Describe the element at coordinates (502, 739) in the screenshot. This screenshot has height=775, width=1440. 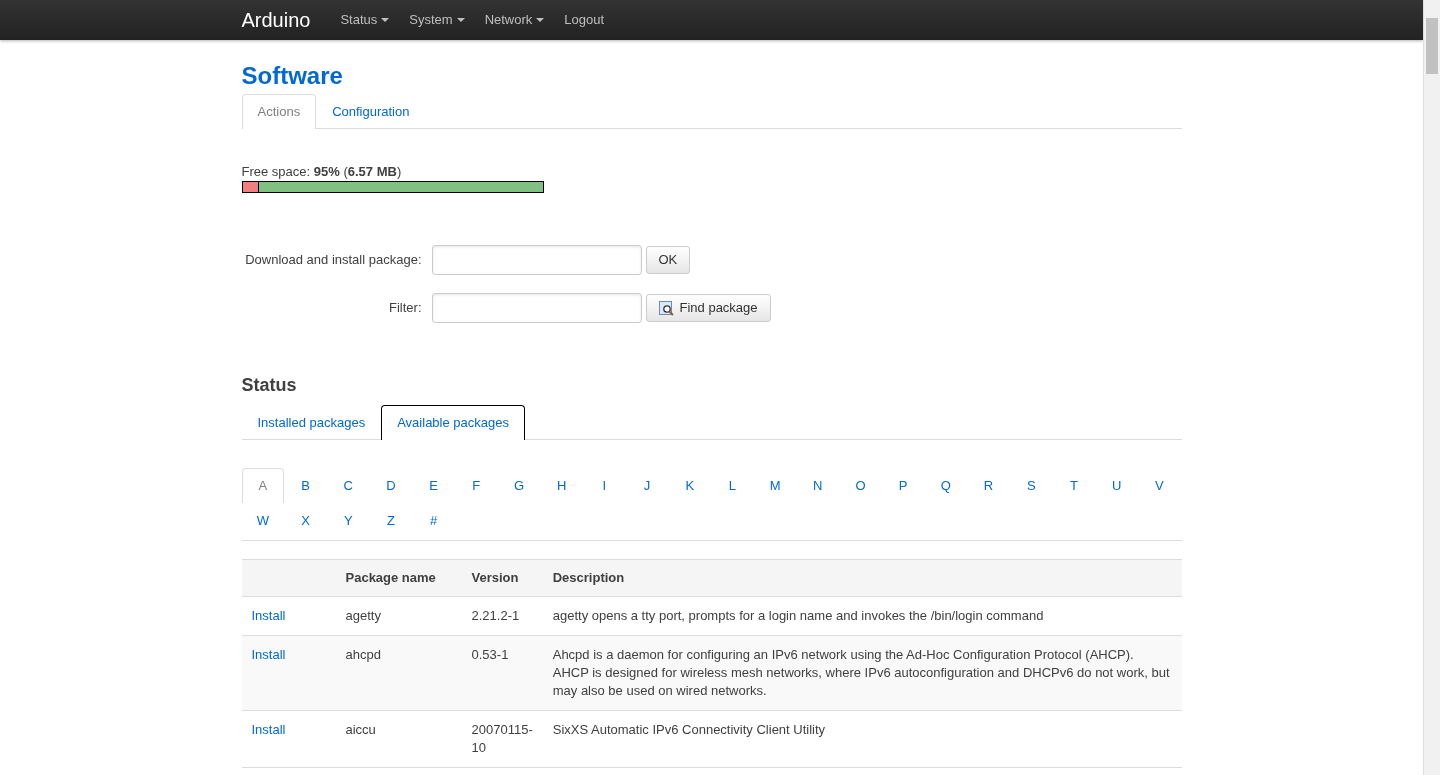
I see `table-cell: 20070115-10` at that location.